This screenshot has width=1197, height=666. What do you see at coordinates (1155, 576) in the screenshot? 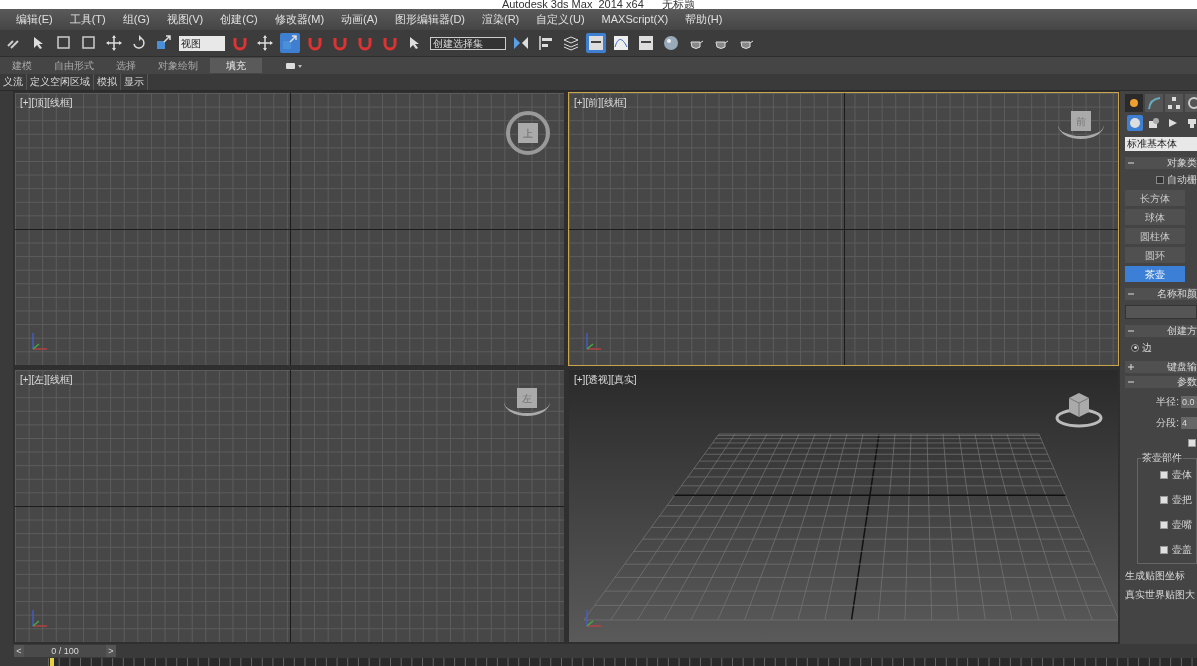
I see `checkbox-label: 生成贴图坐标` at bounding box center [1155, 576].